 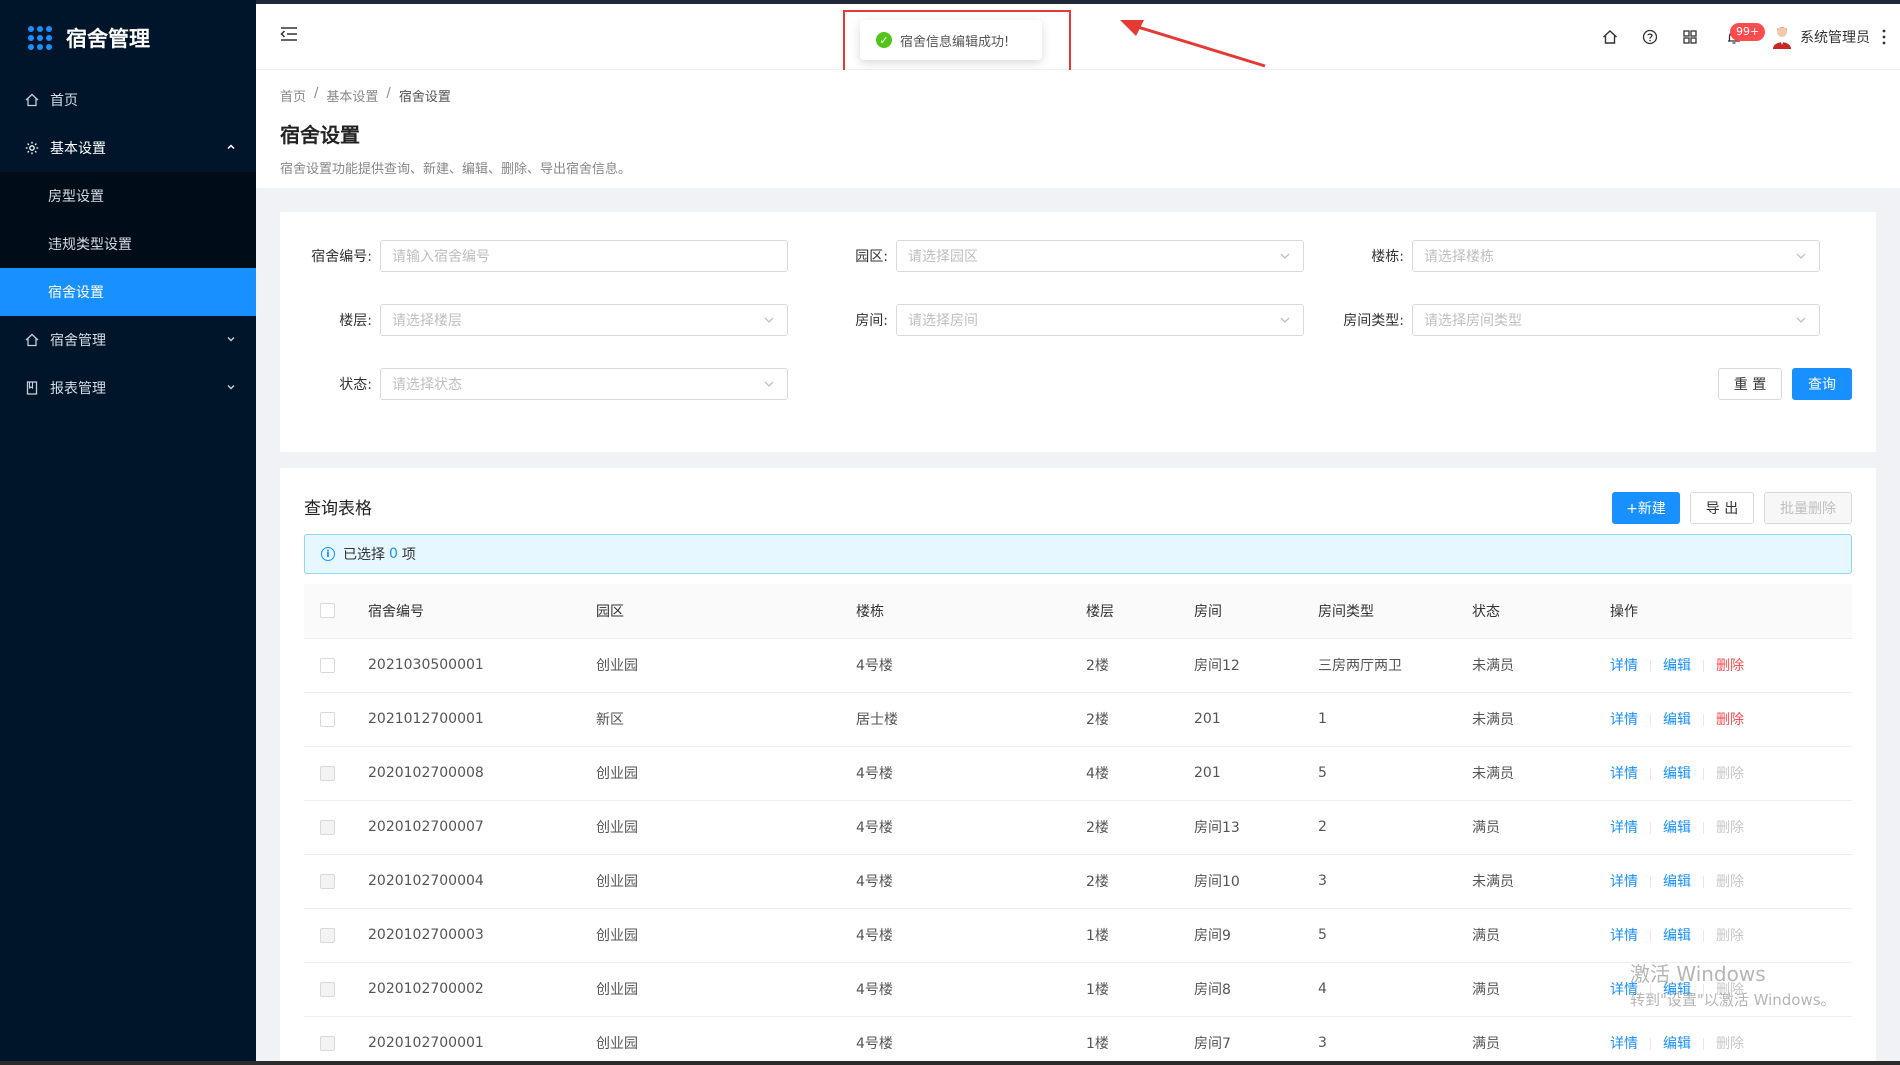 I want to click on floor-select: 请选择楼层, so click(x=584, y=320).